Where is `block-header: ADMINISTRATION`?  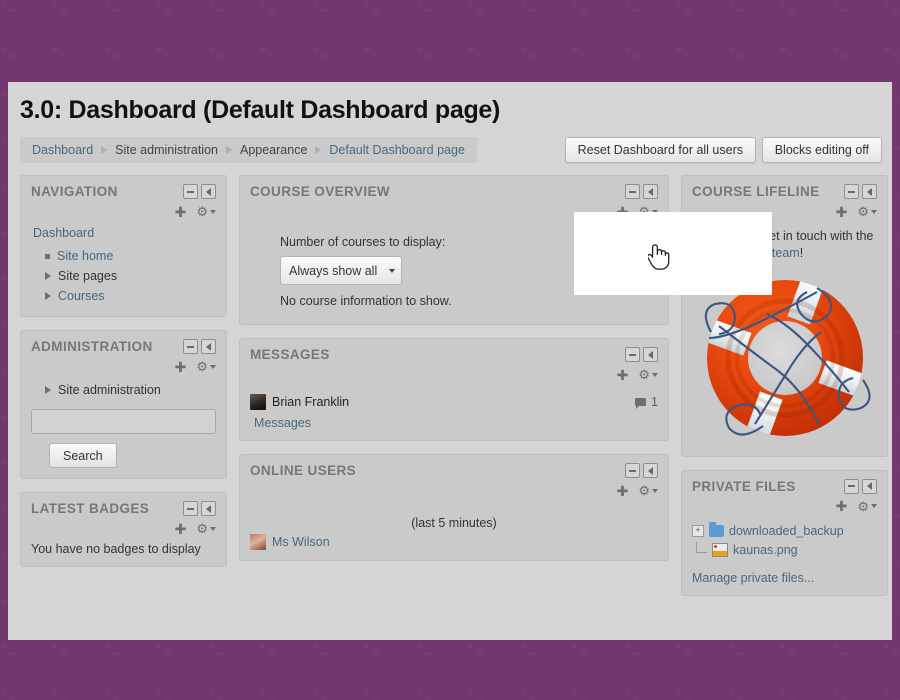
block-header: ADMINISTRATION is located at coordinates (123, 346).